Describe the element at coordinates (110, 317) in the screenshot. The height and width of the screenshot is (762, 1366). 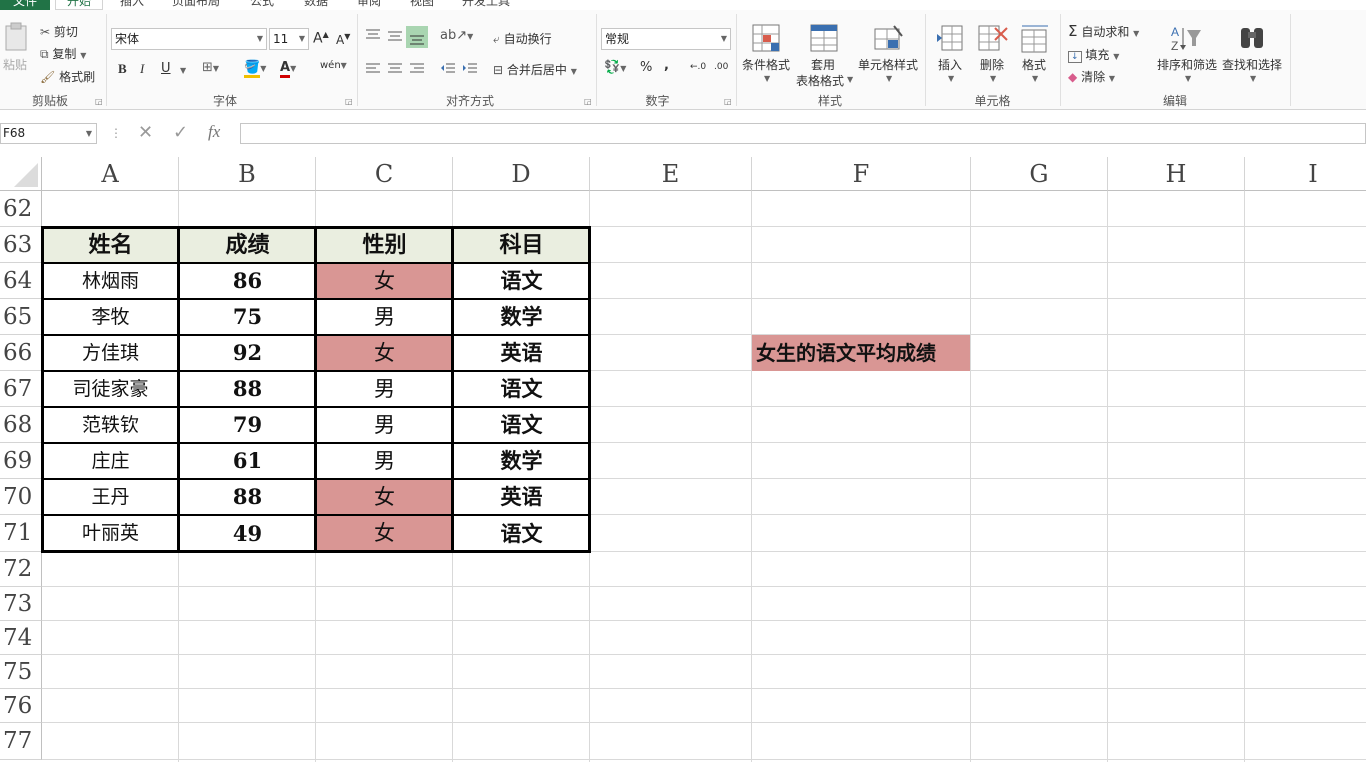
I see `table-cell-name: 李牧` at that location.